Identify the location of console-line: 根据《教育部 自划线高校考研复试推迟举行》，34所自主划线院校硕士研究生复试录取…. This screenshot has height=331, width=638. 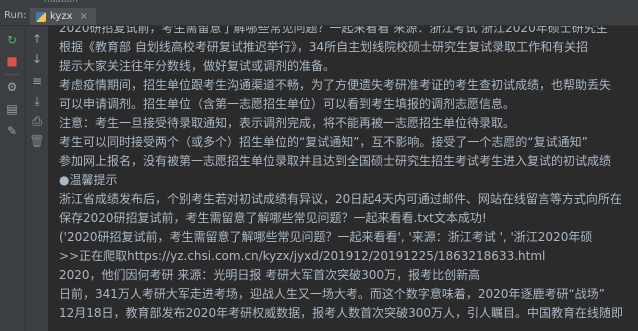
(324, 47).